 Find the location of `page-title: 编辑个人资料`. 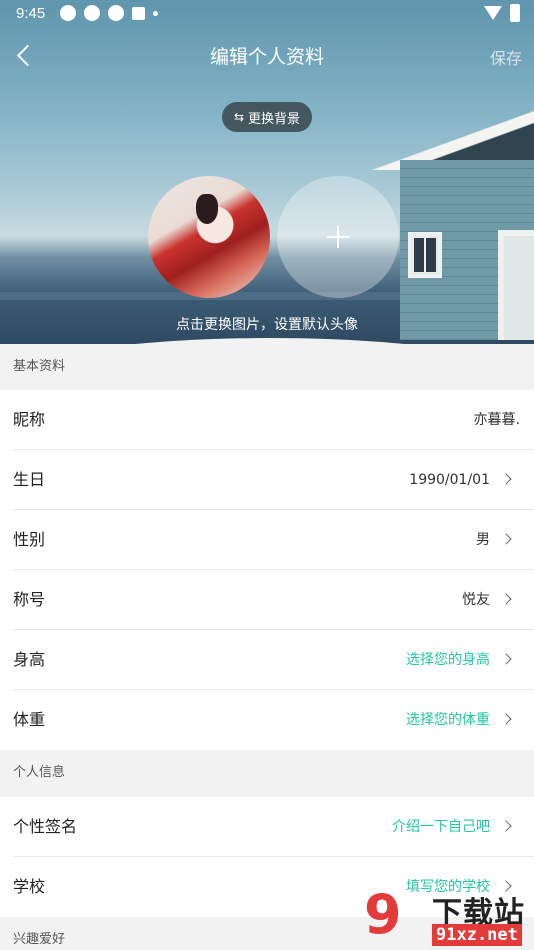

page-title: 编辑个人资料 is located at coordinates (266, 57).